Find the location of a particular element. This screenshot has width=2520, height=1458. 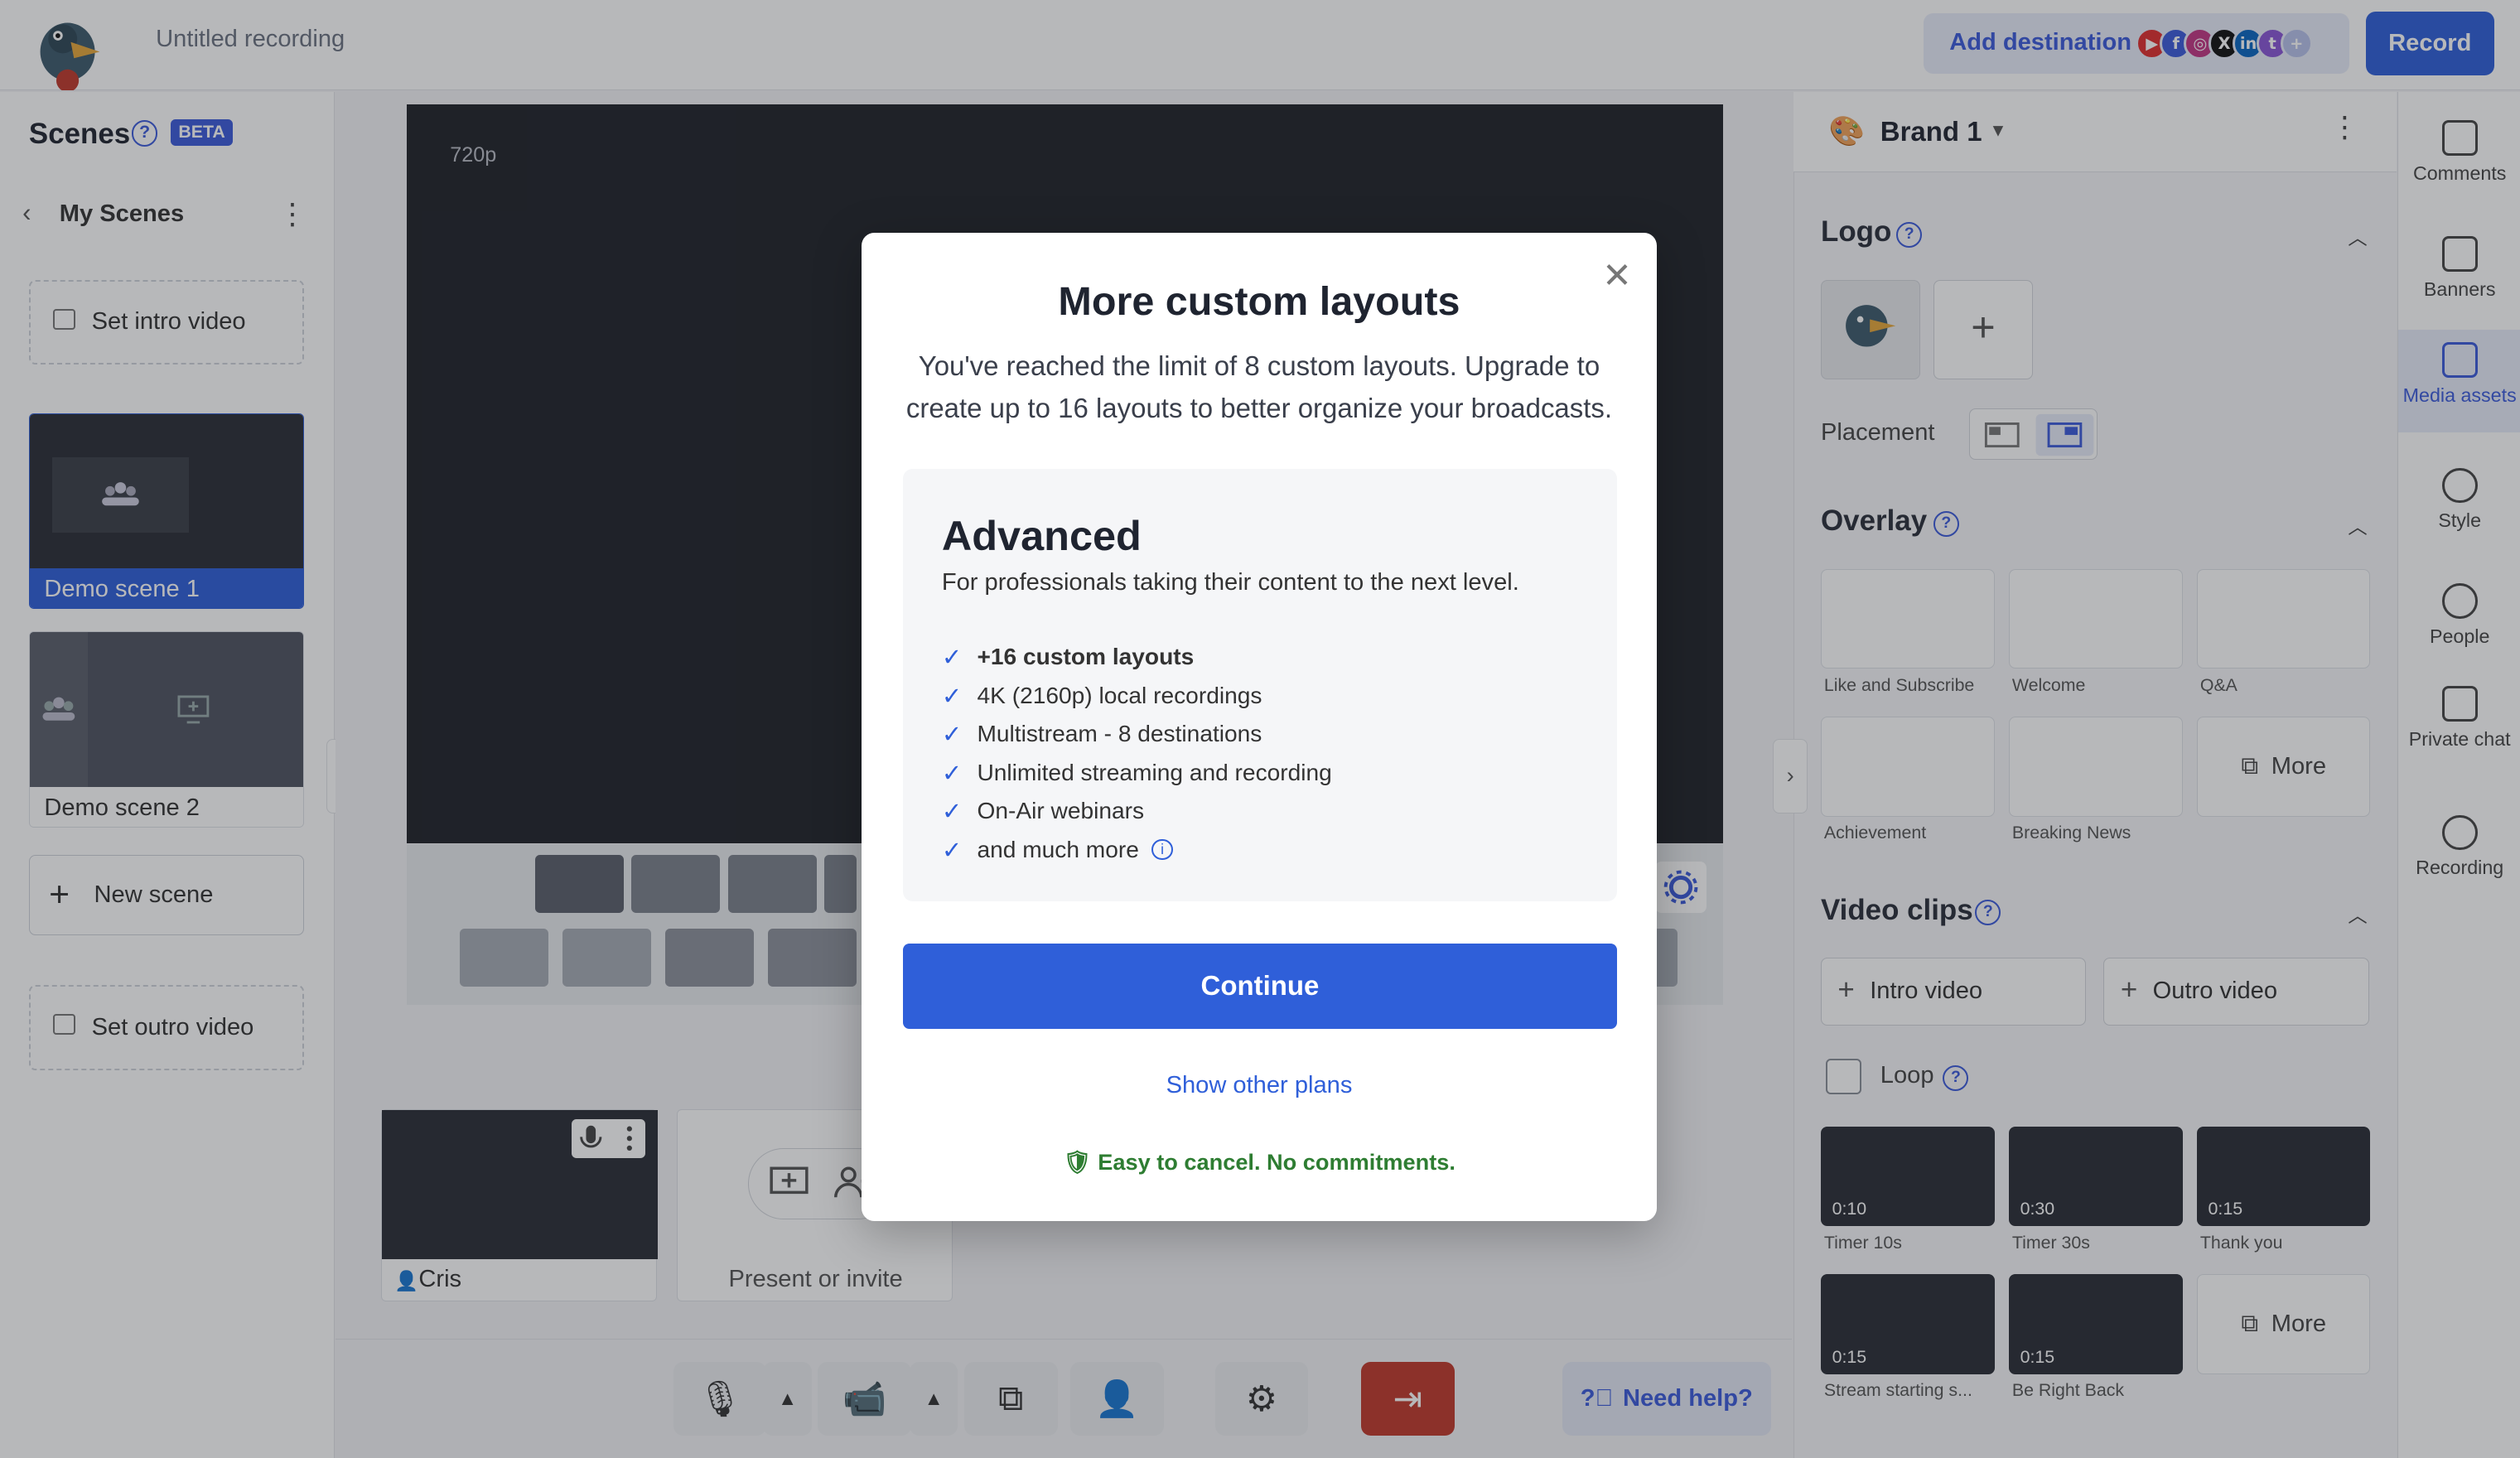

feature-item: ✓ +16 custom layouts is located at coordinates (1068, 657).